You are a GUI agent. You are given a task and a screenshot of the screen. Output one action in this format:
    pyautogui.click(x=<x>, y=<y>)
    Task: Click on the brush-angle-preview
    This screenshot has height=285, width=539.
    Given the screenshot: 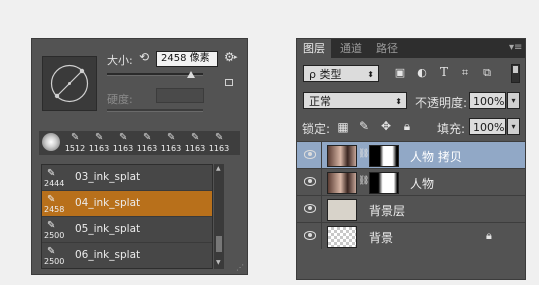 What is the action you would take?
    pyautogui.click(x=69, y=83)
    